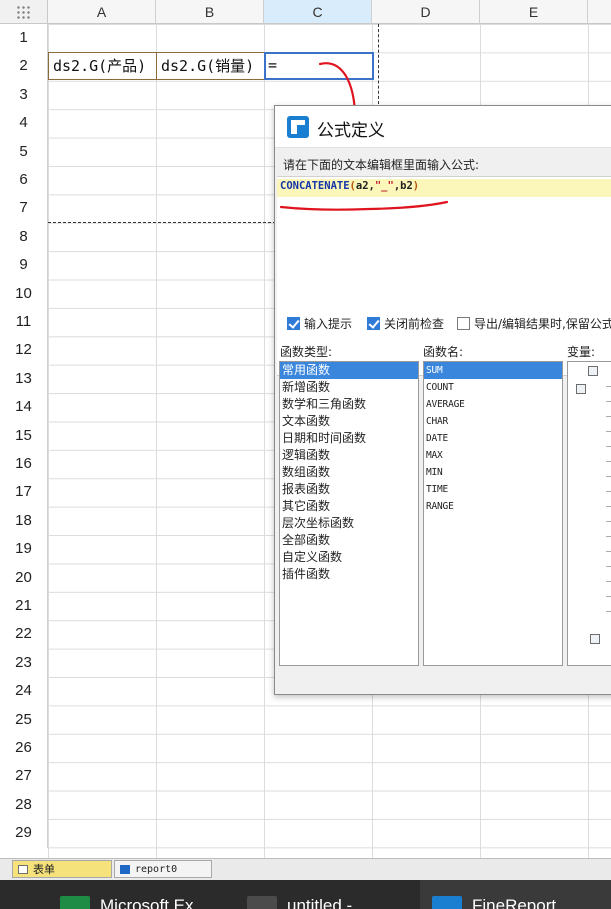  What do you see at coordinates (44, 869) in the screenshot?
I see `sheet-tab-label: 表单` at bounding box center [44, 869].